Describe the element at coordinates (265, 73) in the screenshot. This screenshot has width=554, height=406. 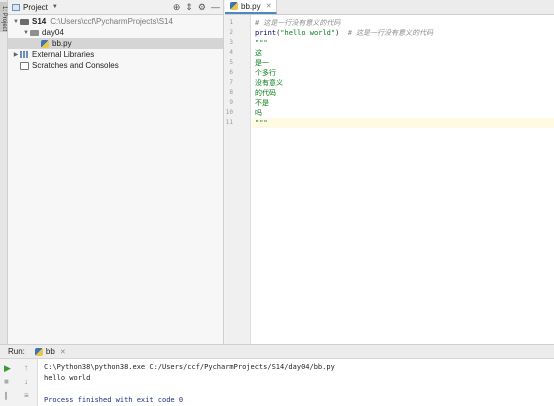
I see `code-string: 个多行` at that location.